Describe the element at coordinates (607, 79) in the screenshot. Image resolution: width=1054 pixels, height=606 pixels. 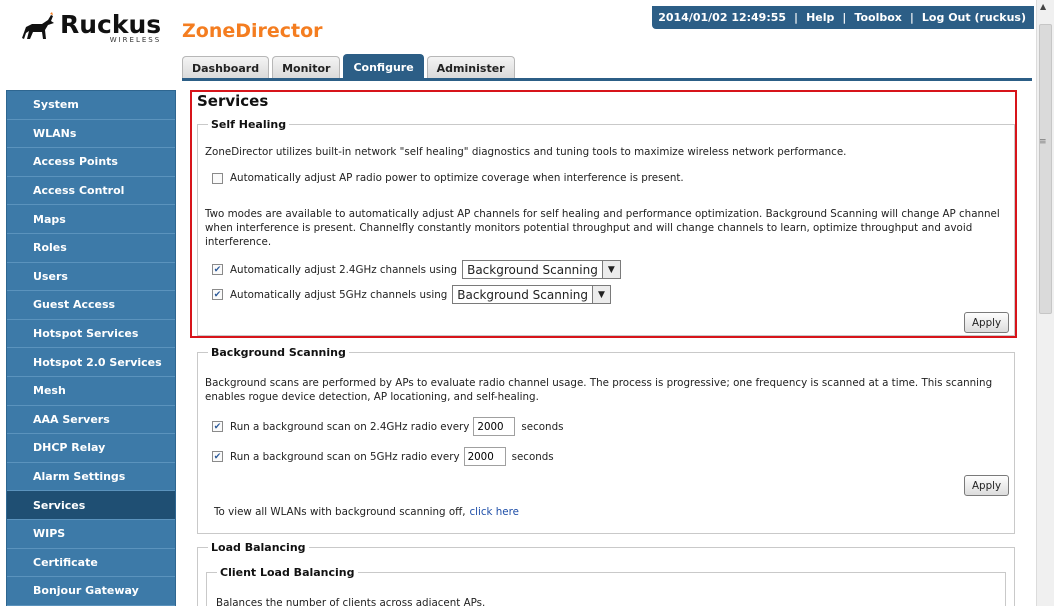
I see `tab-underline` at that location.